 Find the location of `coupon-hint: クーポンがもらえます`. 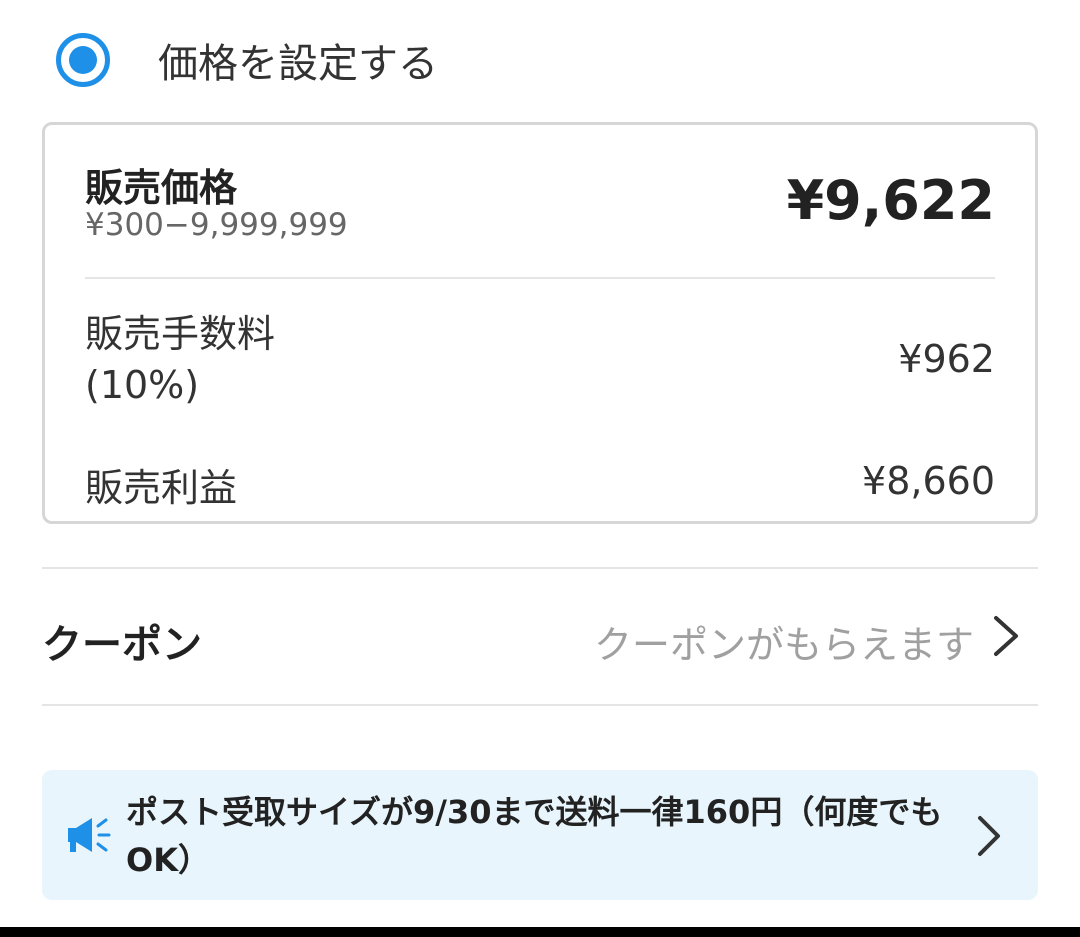

coupon-hint: クーポンがもらえます is located at coordinates (783, 645).